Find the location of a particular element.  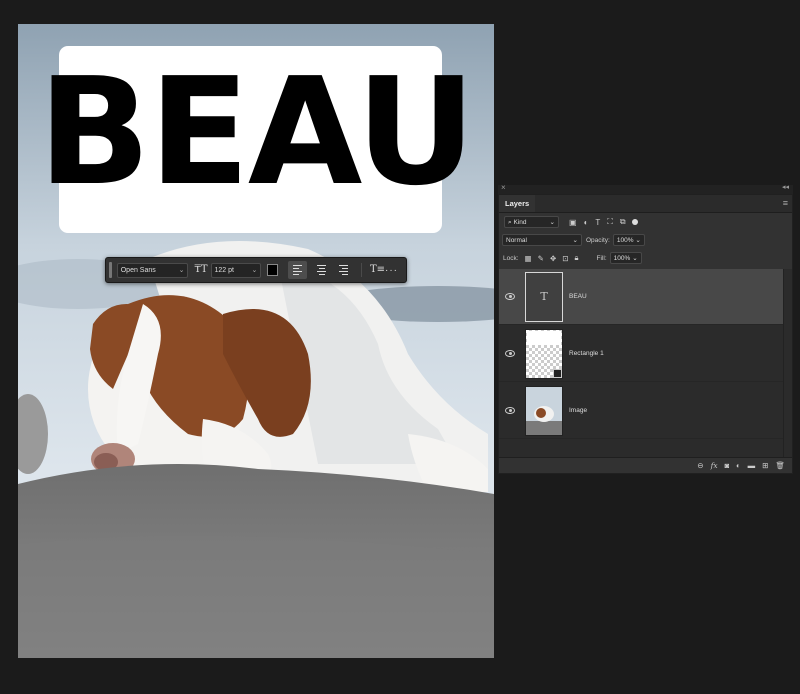

filter-kind-value: Kind is located at coordinates (520, 222).